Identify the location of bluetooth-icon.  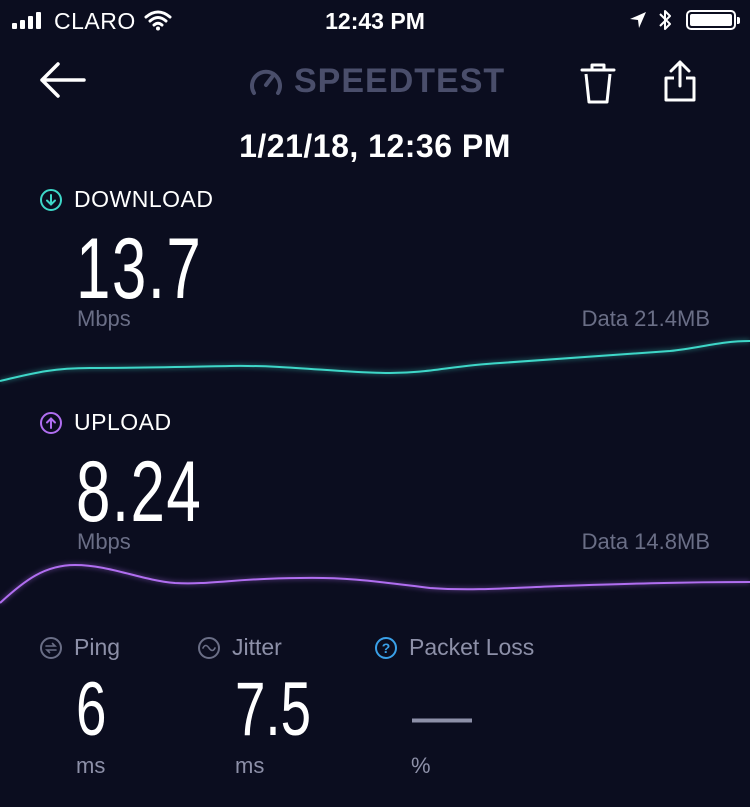
(665, 22).